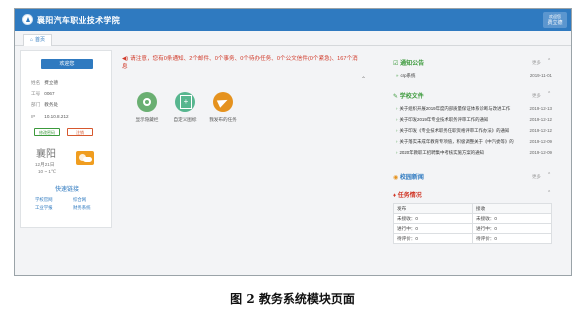  What do you see at coordinates (411, 97) in the screenshot?
I see `documents-title-text: 学校文件` at bounding box center [411, 97].